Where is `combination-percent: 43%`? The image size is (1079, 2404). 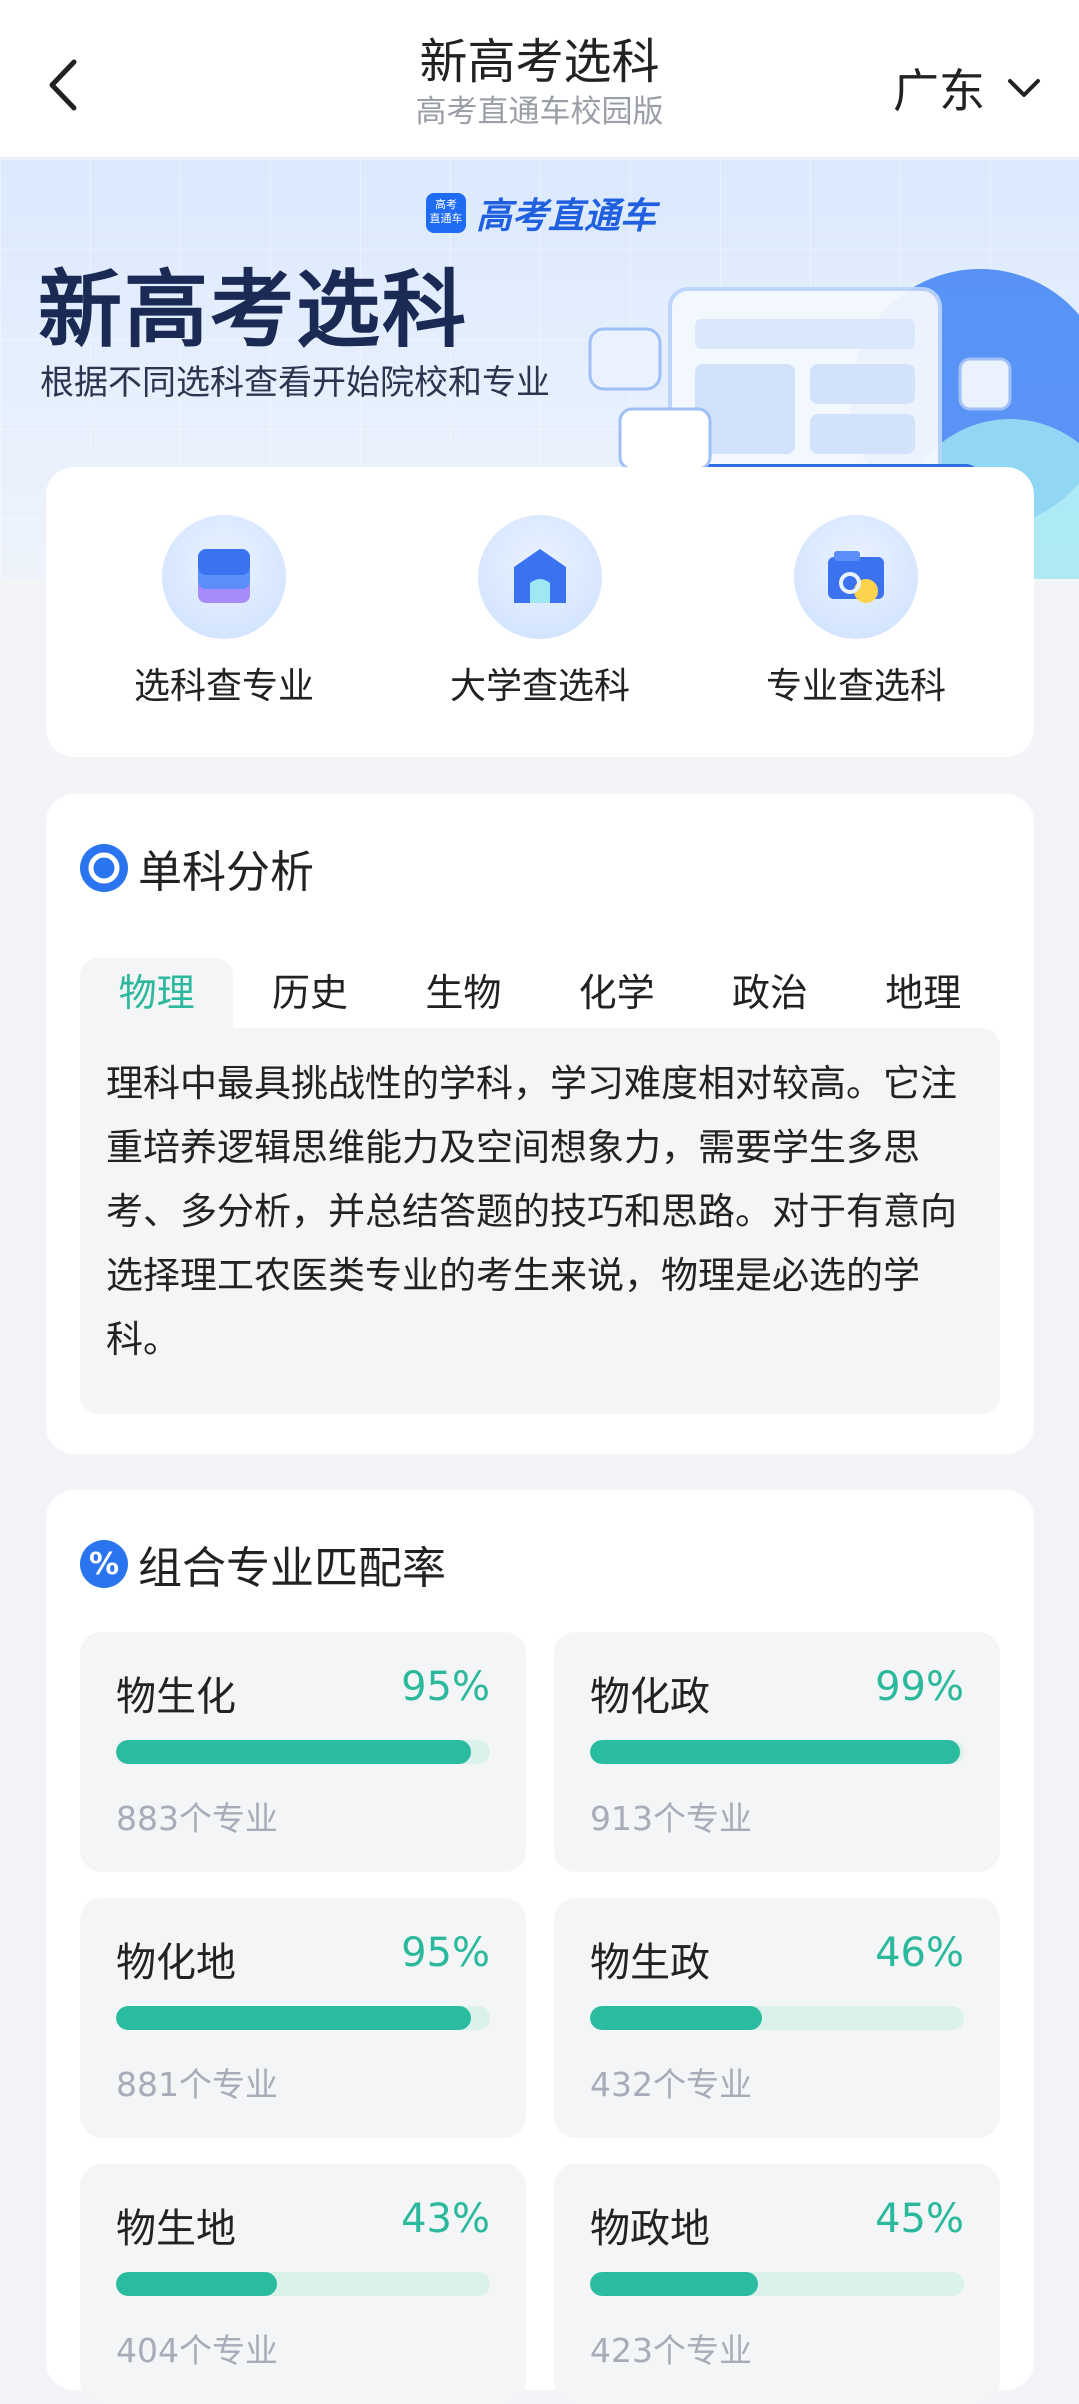 combination-percent: 43% is located at coordinates (445, 2219).